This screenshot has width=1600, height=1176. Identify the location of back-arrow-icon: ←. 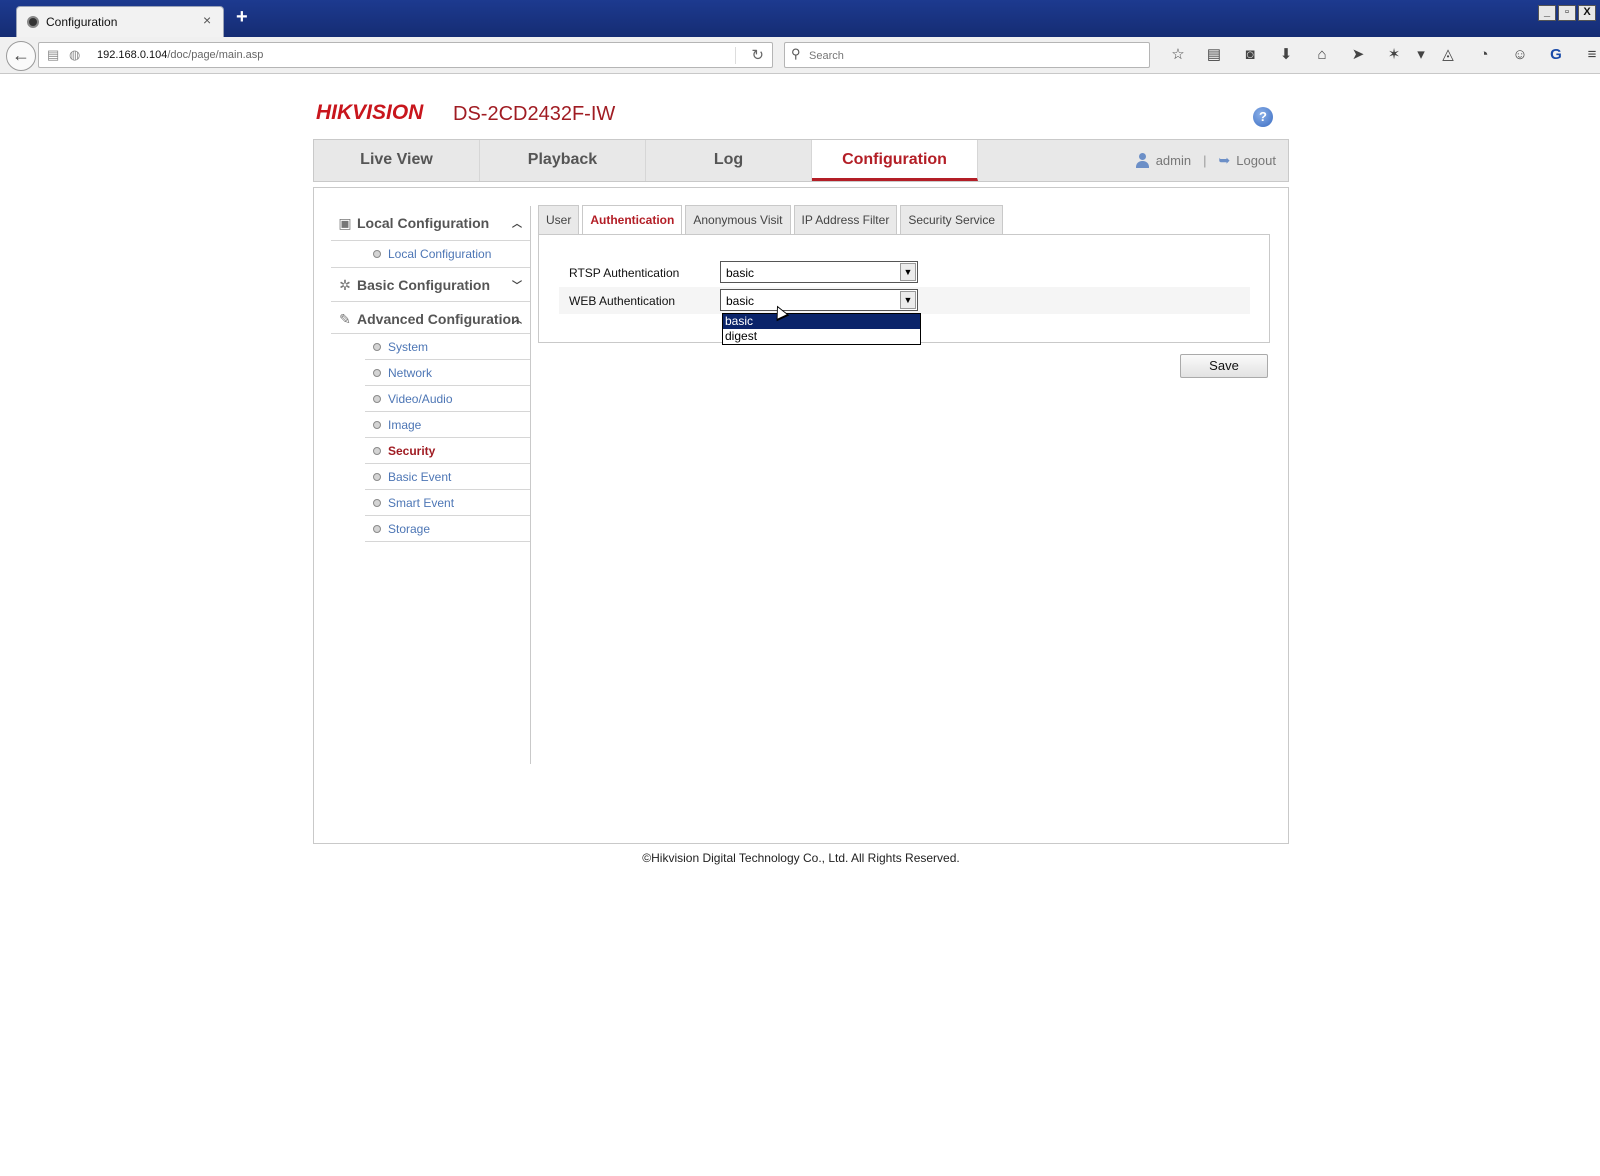
(21, 55).